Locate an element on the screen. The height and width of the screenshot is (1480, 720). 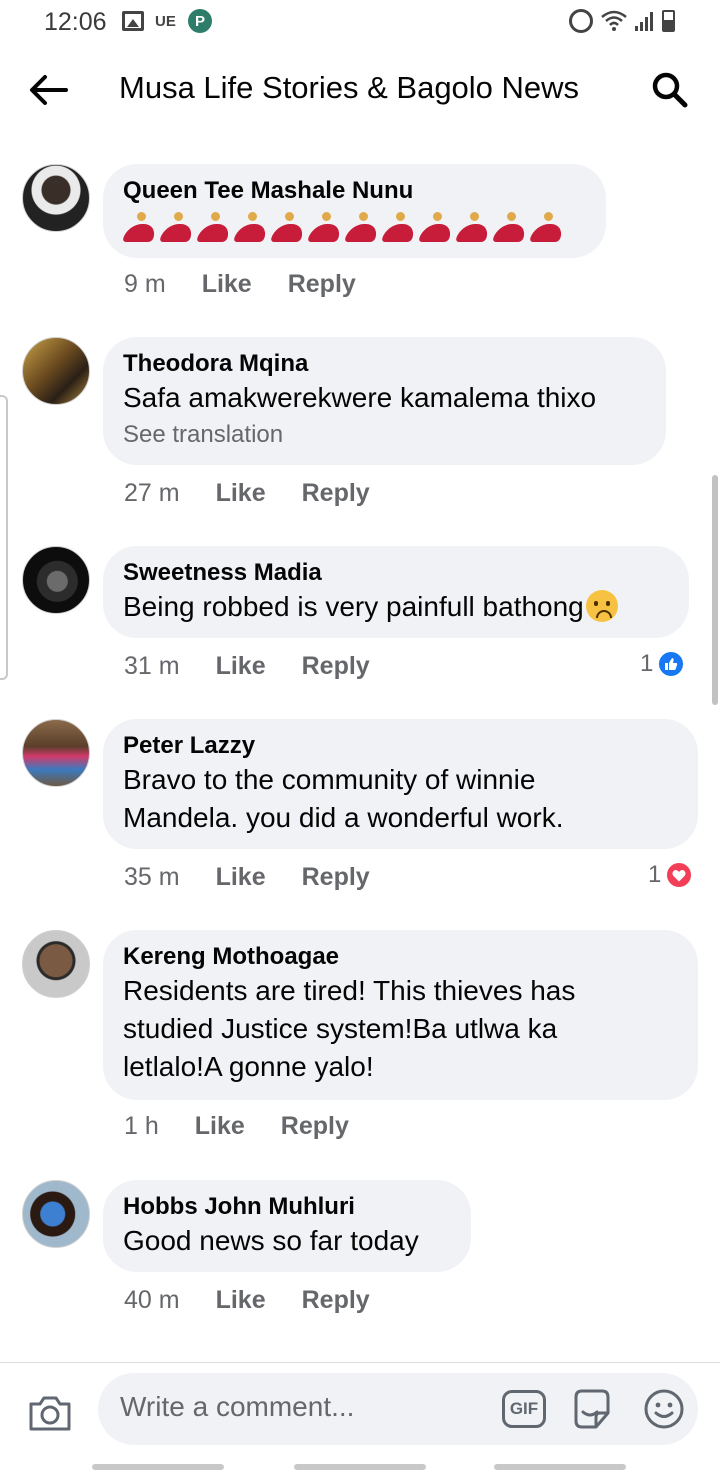
ue-icon: UE is located at coordinates (165, 21).